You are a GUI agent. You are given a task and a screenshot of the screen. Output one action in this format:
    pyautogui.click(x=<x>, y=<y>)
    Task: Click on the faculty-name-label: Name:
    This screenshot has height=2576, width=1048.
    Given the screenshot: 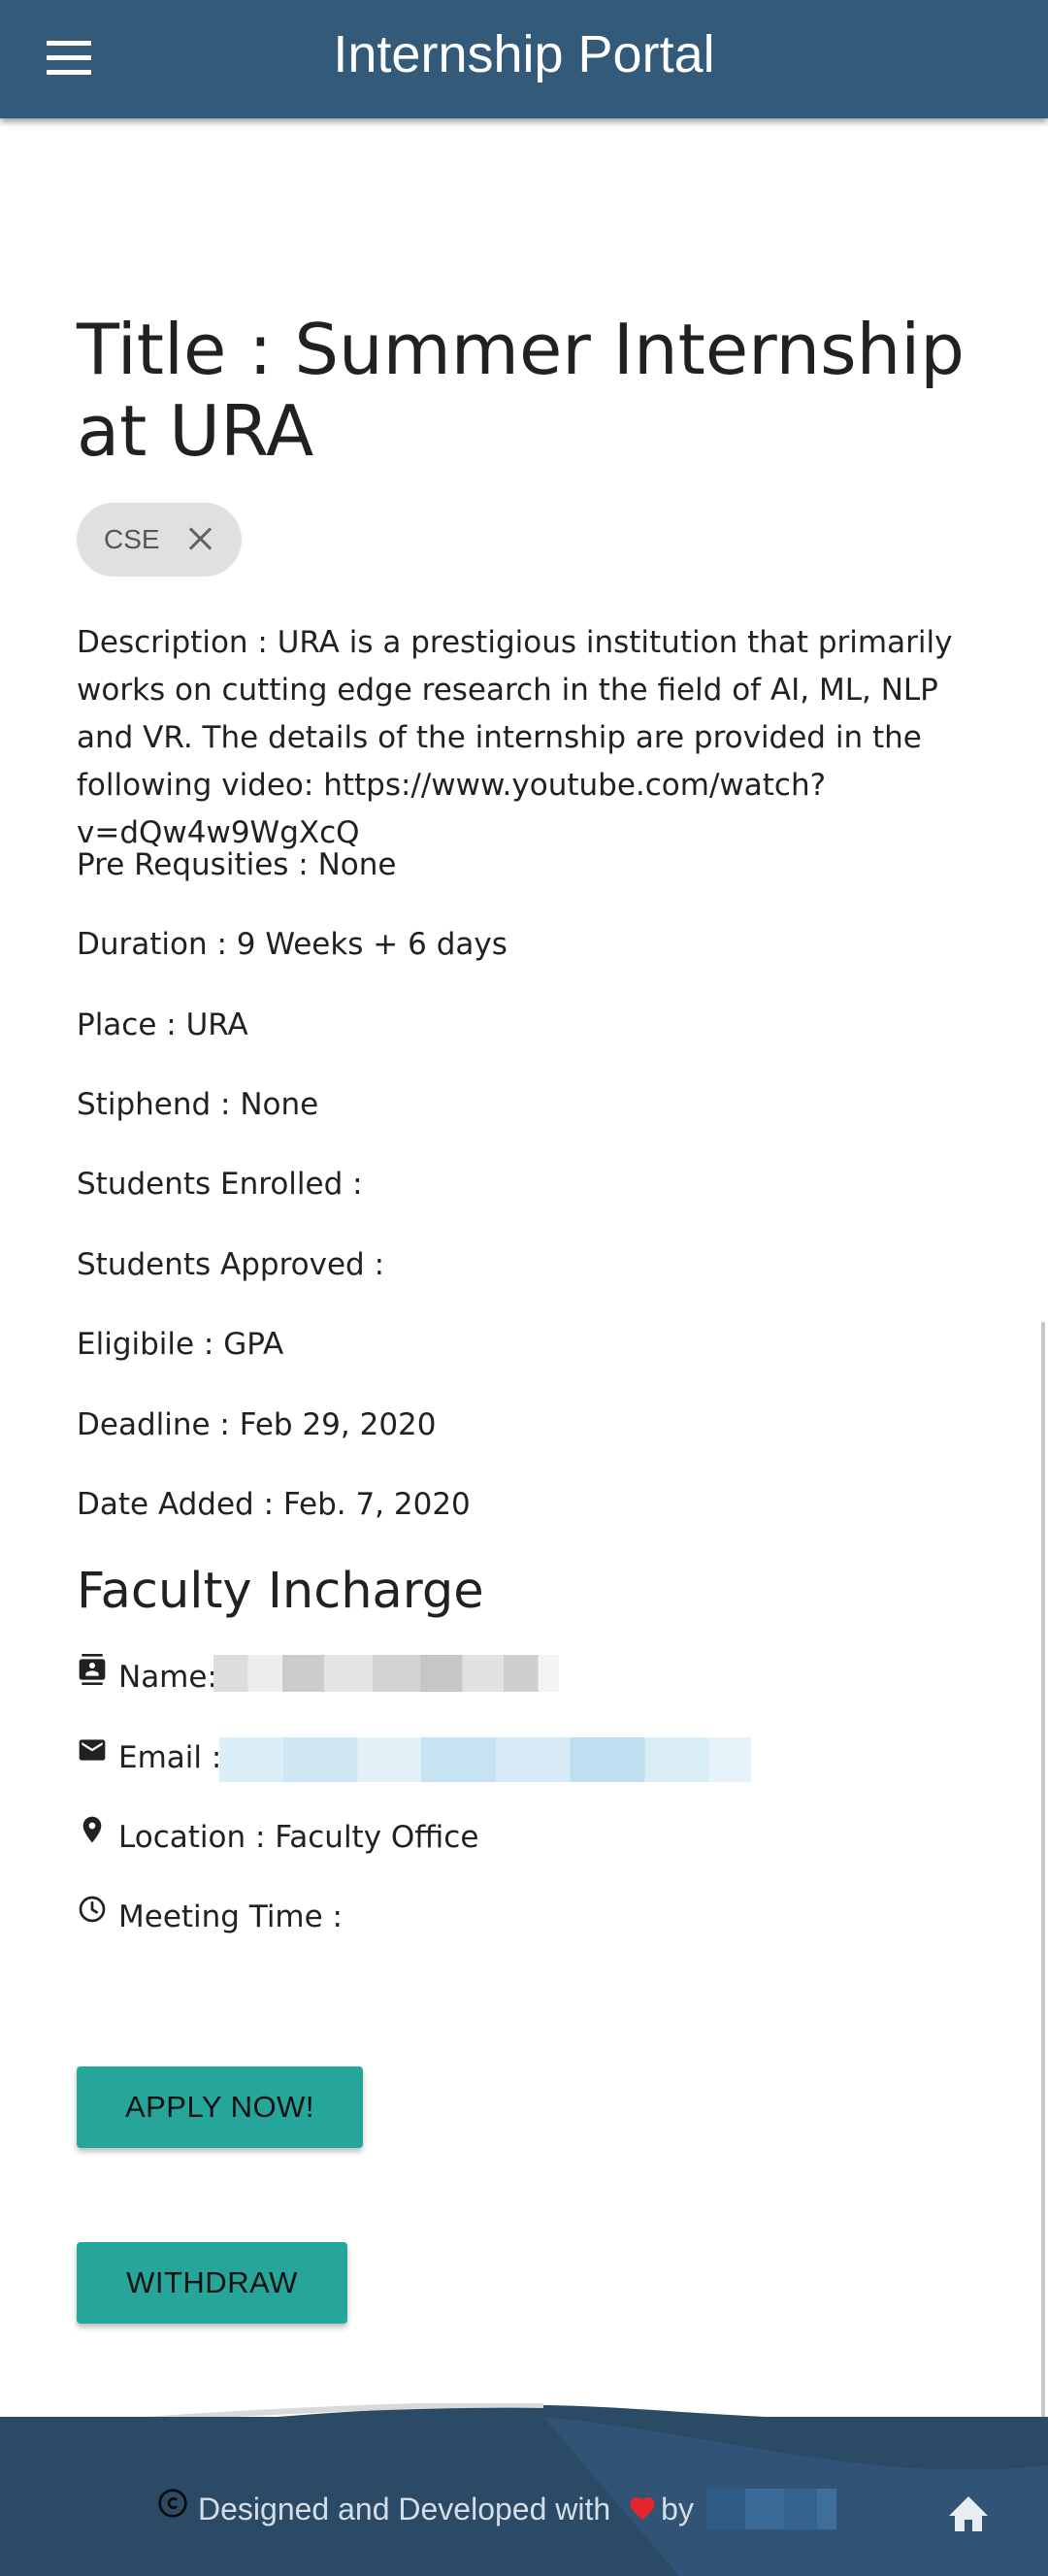 What is the action you would take?
    pyautogui.click(x=167, y=1677)
    